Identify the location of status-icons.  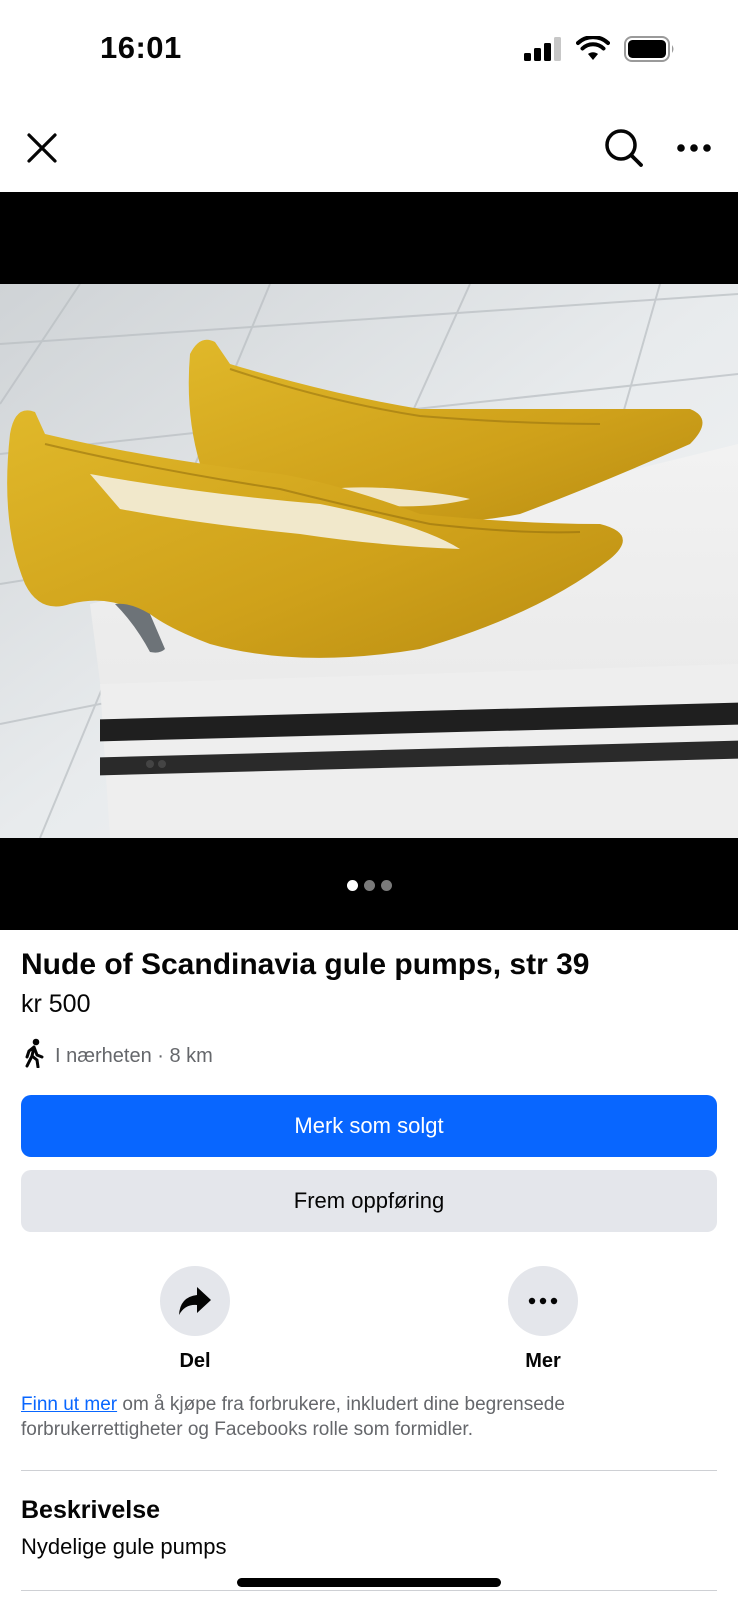
(600, 51).